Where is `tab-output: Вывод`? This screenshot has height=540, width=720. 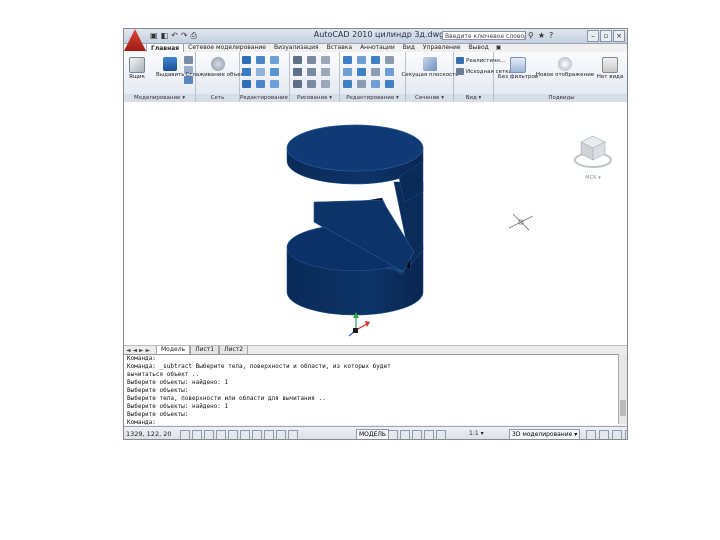 tab-output: Вывод is located at coordinates (479, 47).